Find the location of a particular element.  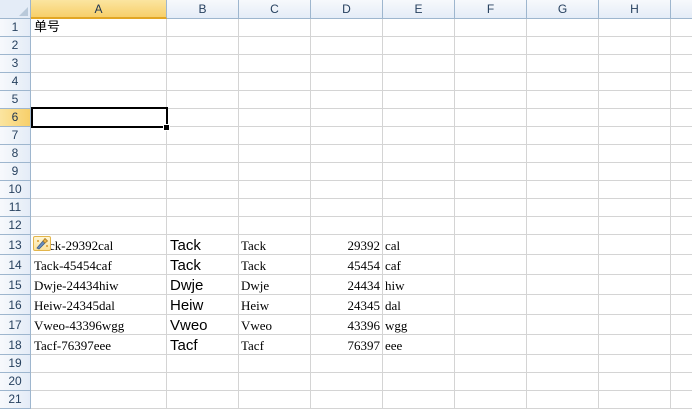

column-header-next is located at coordinates (681, 9).